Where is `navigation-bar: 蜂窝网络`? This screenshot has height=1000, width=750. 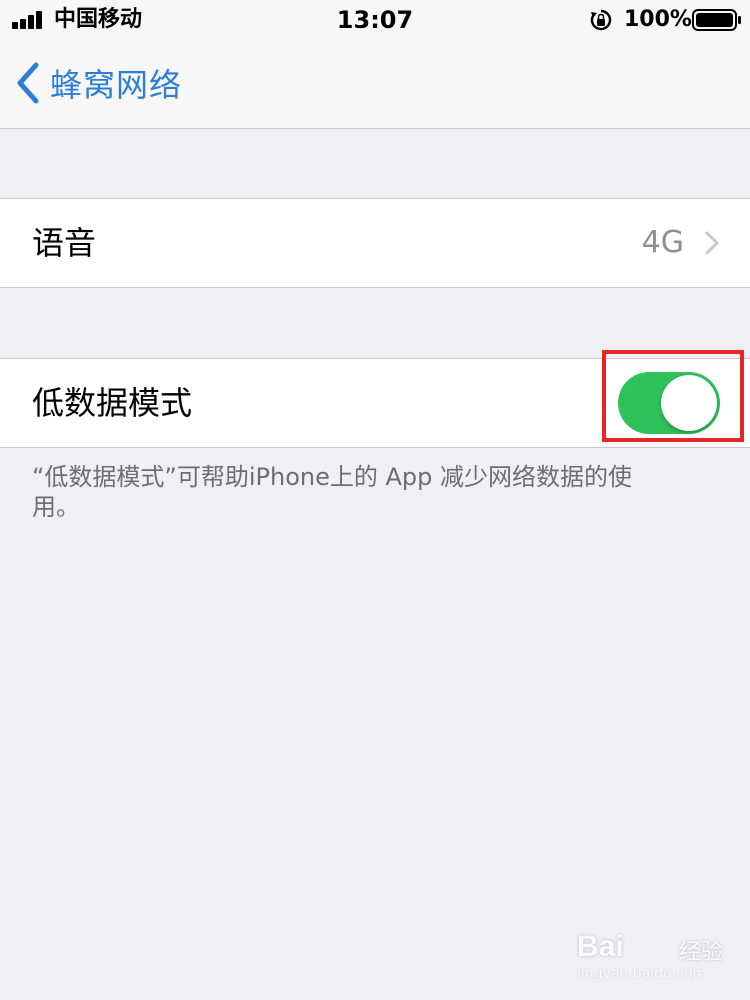
navigation-bar: 蜂窝网络 is located at coordinates (375, 84).